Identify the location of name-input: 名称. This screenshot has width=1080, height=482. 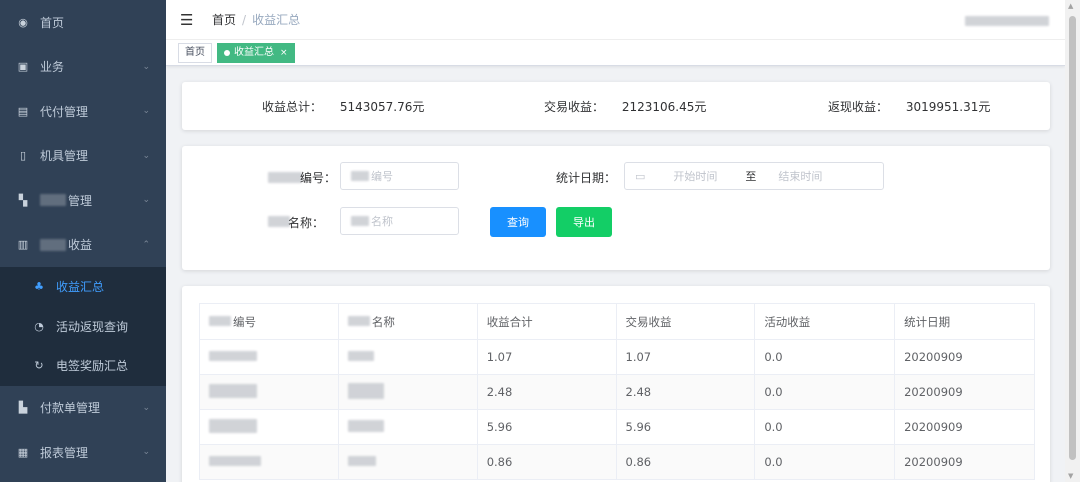
(399, 221).